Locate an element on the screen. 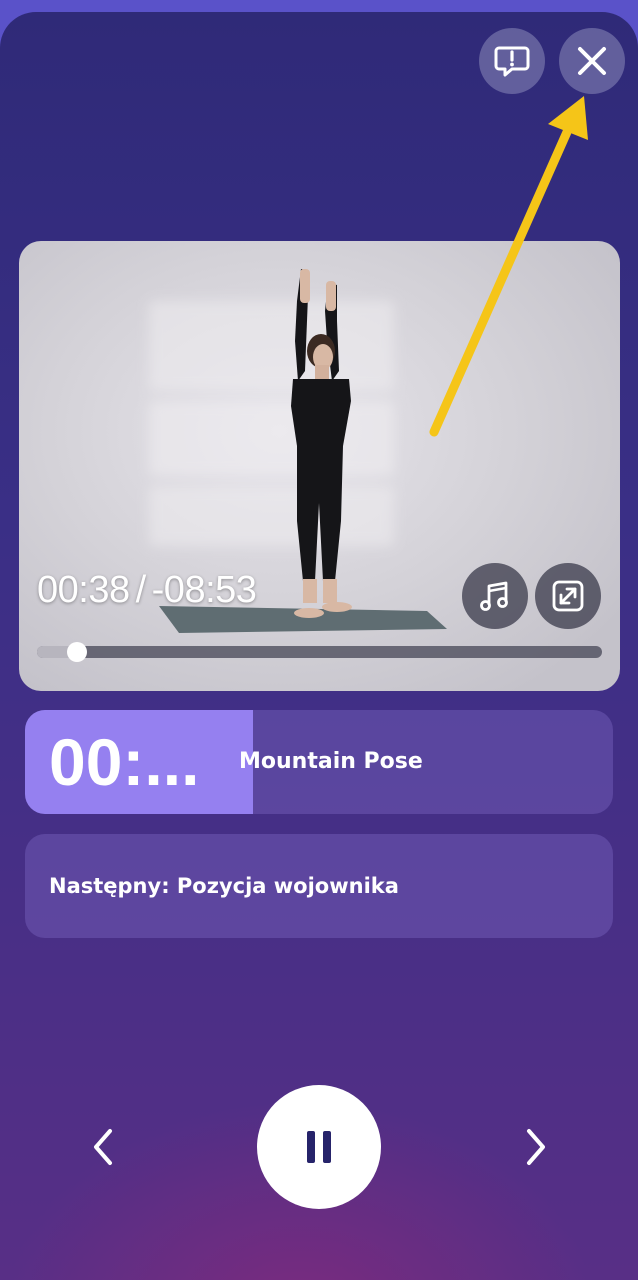 The image size is (638, 1280). feedback-exclamation-icon is located at coordinates (512, 61).